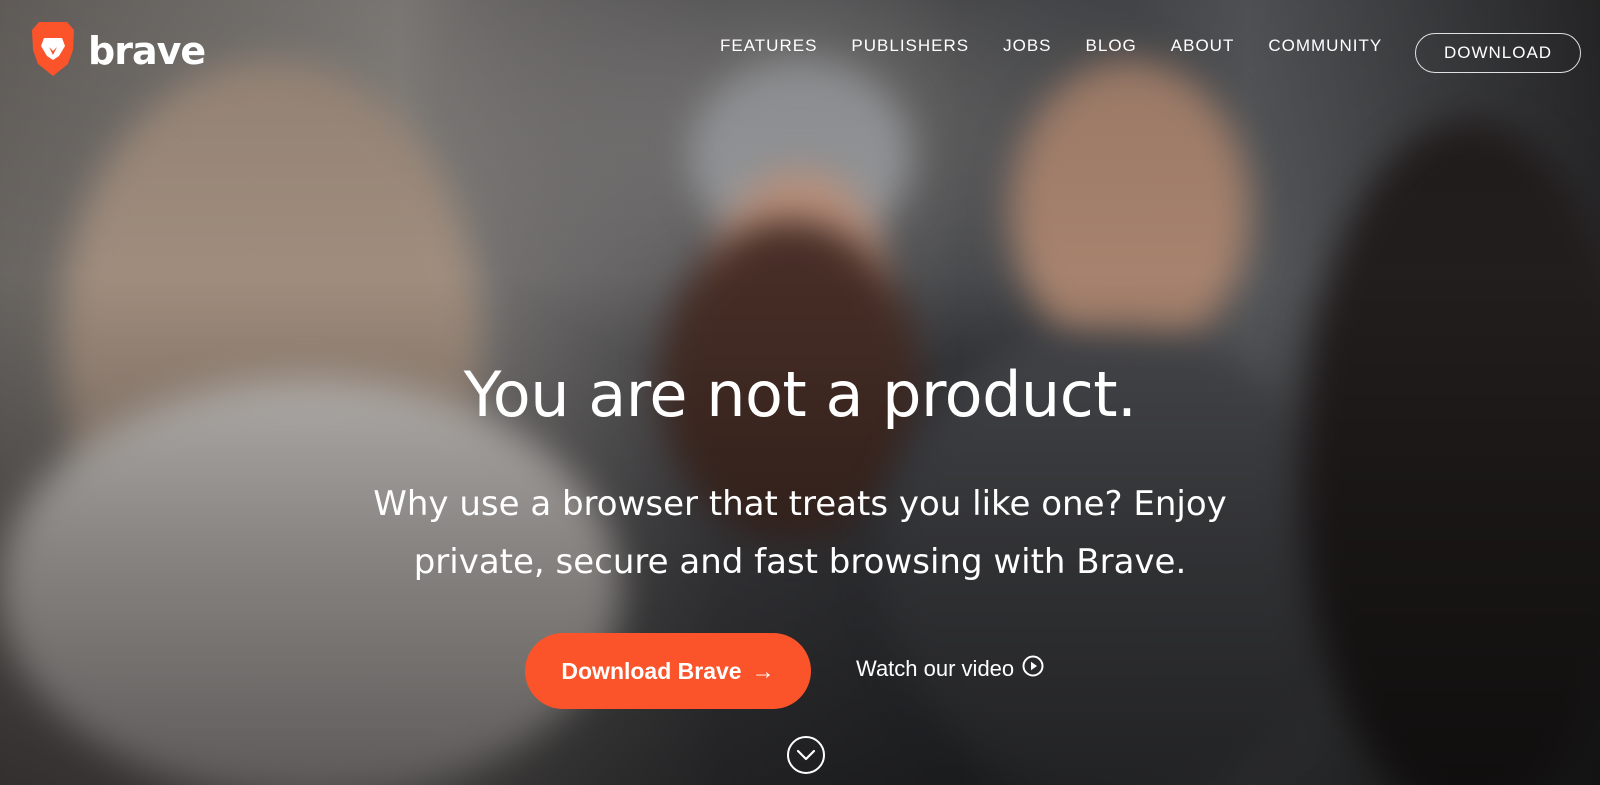 The image size is (1600, 785). I want to click on play-circle-icon, so click(1033, 669).